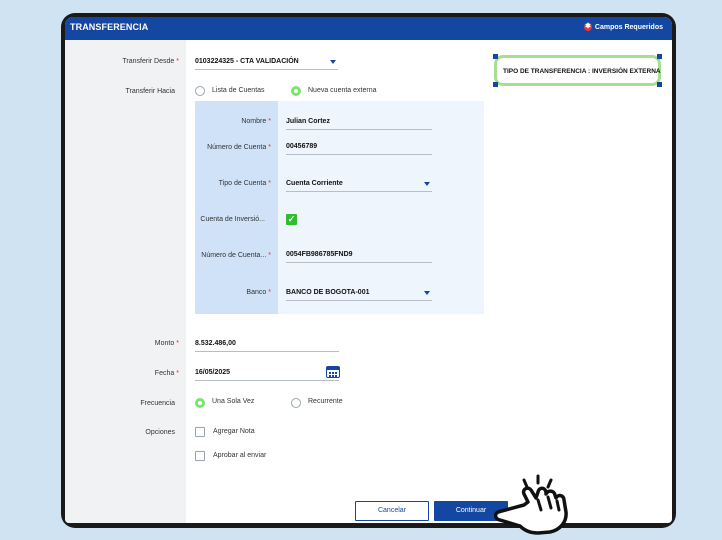  Describe the element at coordinates (359, 124) in the screenshot. I see `nombre-input: Julian Cortez` at that location.